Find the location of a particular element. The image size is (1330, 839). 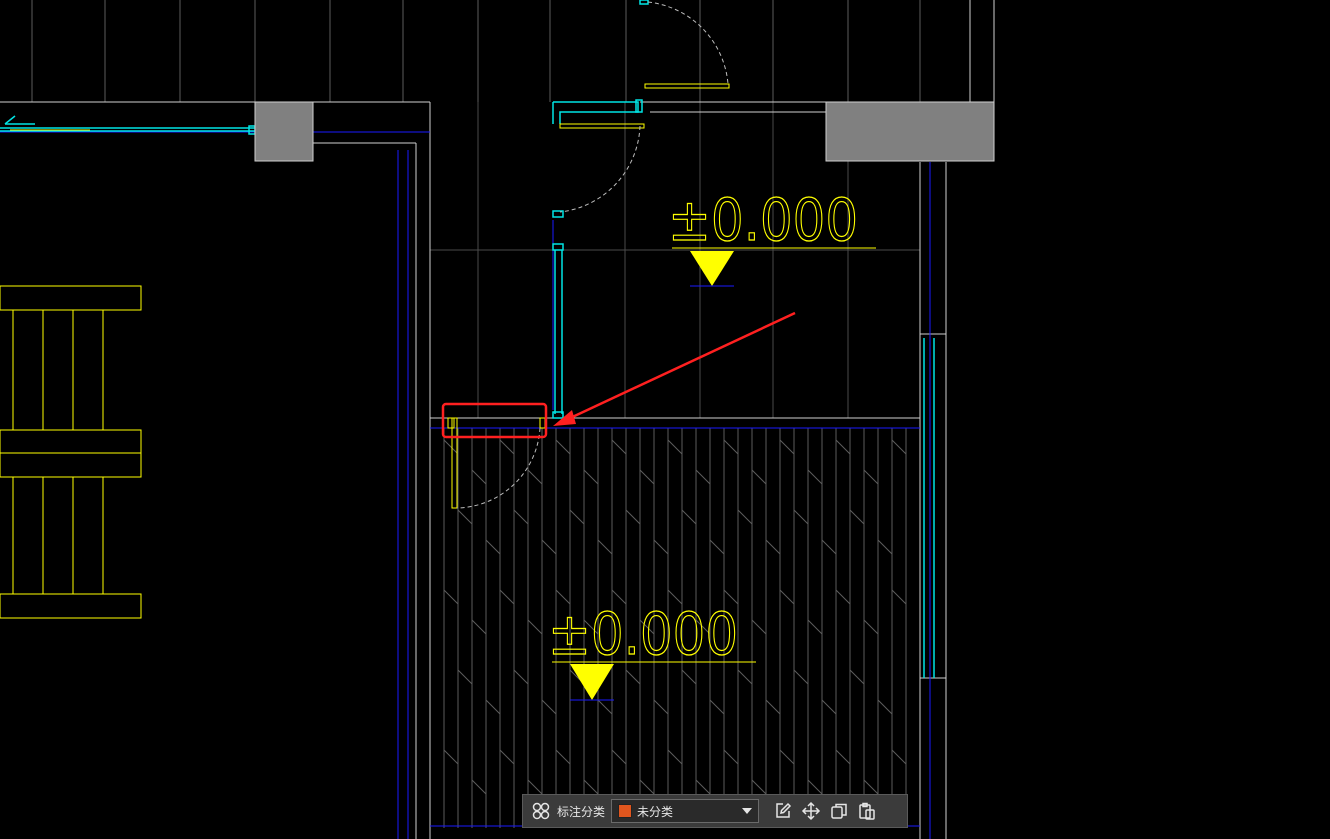

category-select: 未分类 is located at coordinates (685, 811).